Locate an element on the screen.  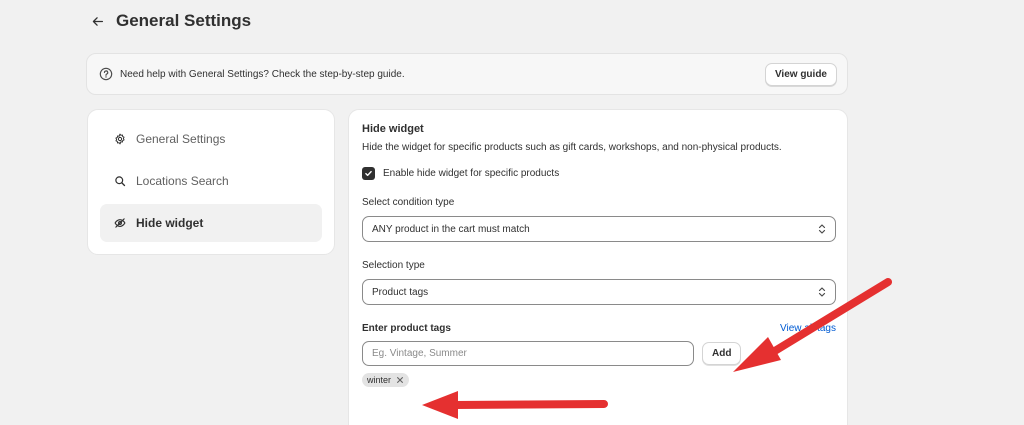
tag-chip: winter is located at coordinates (386, 380).